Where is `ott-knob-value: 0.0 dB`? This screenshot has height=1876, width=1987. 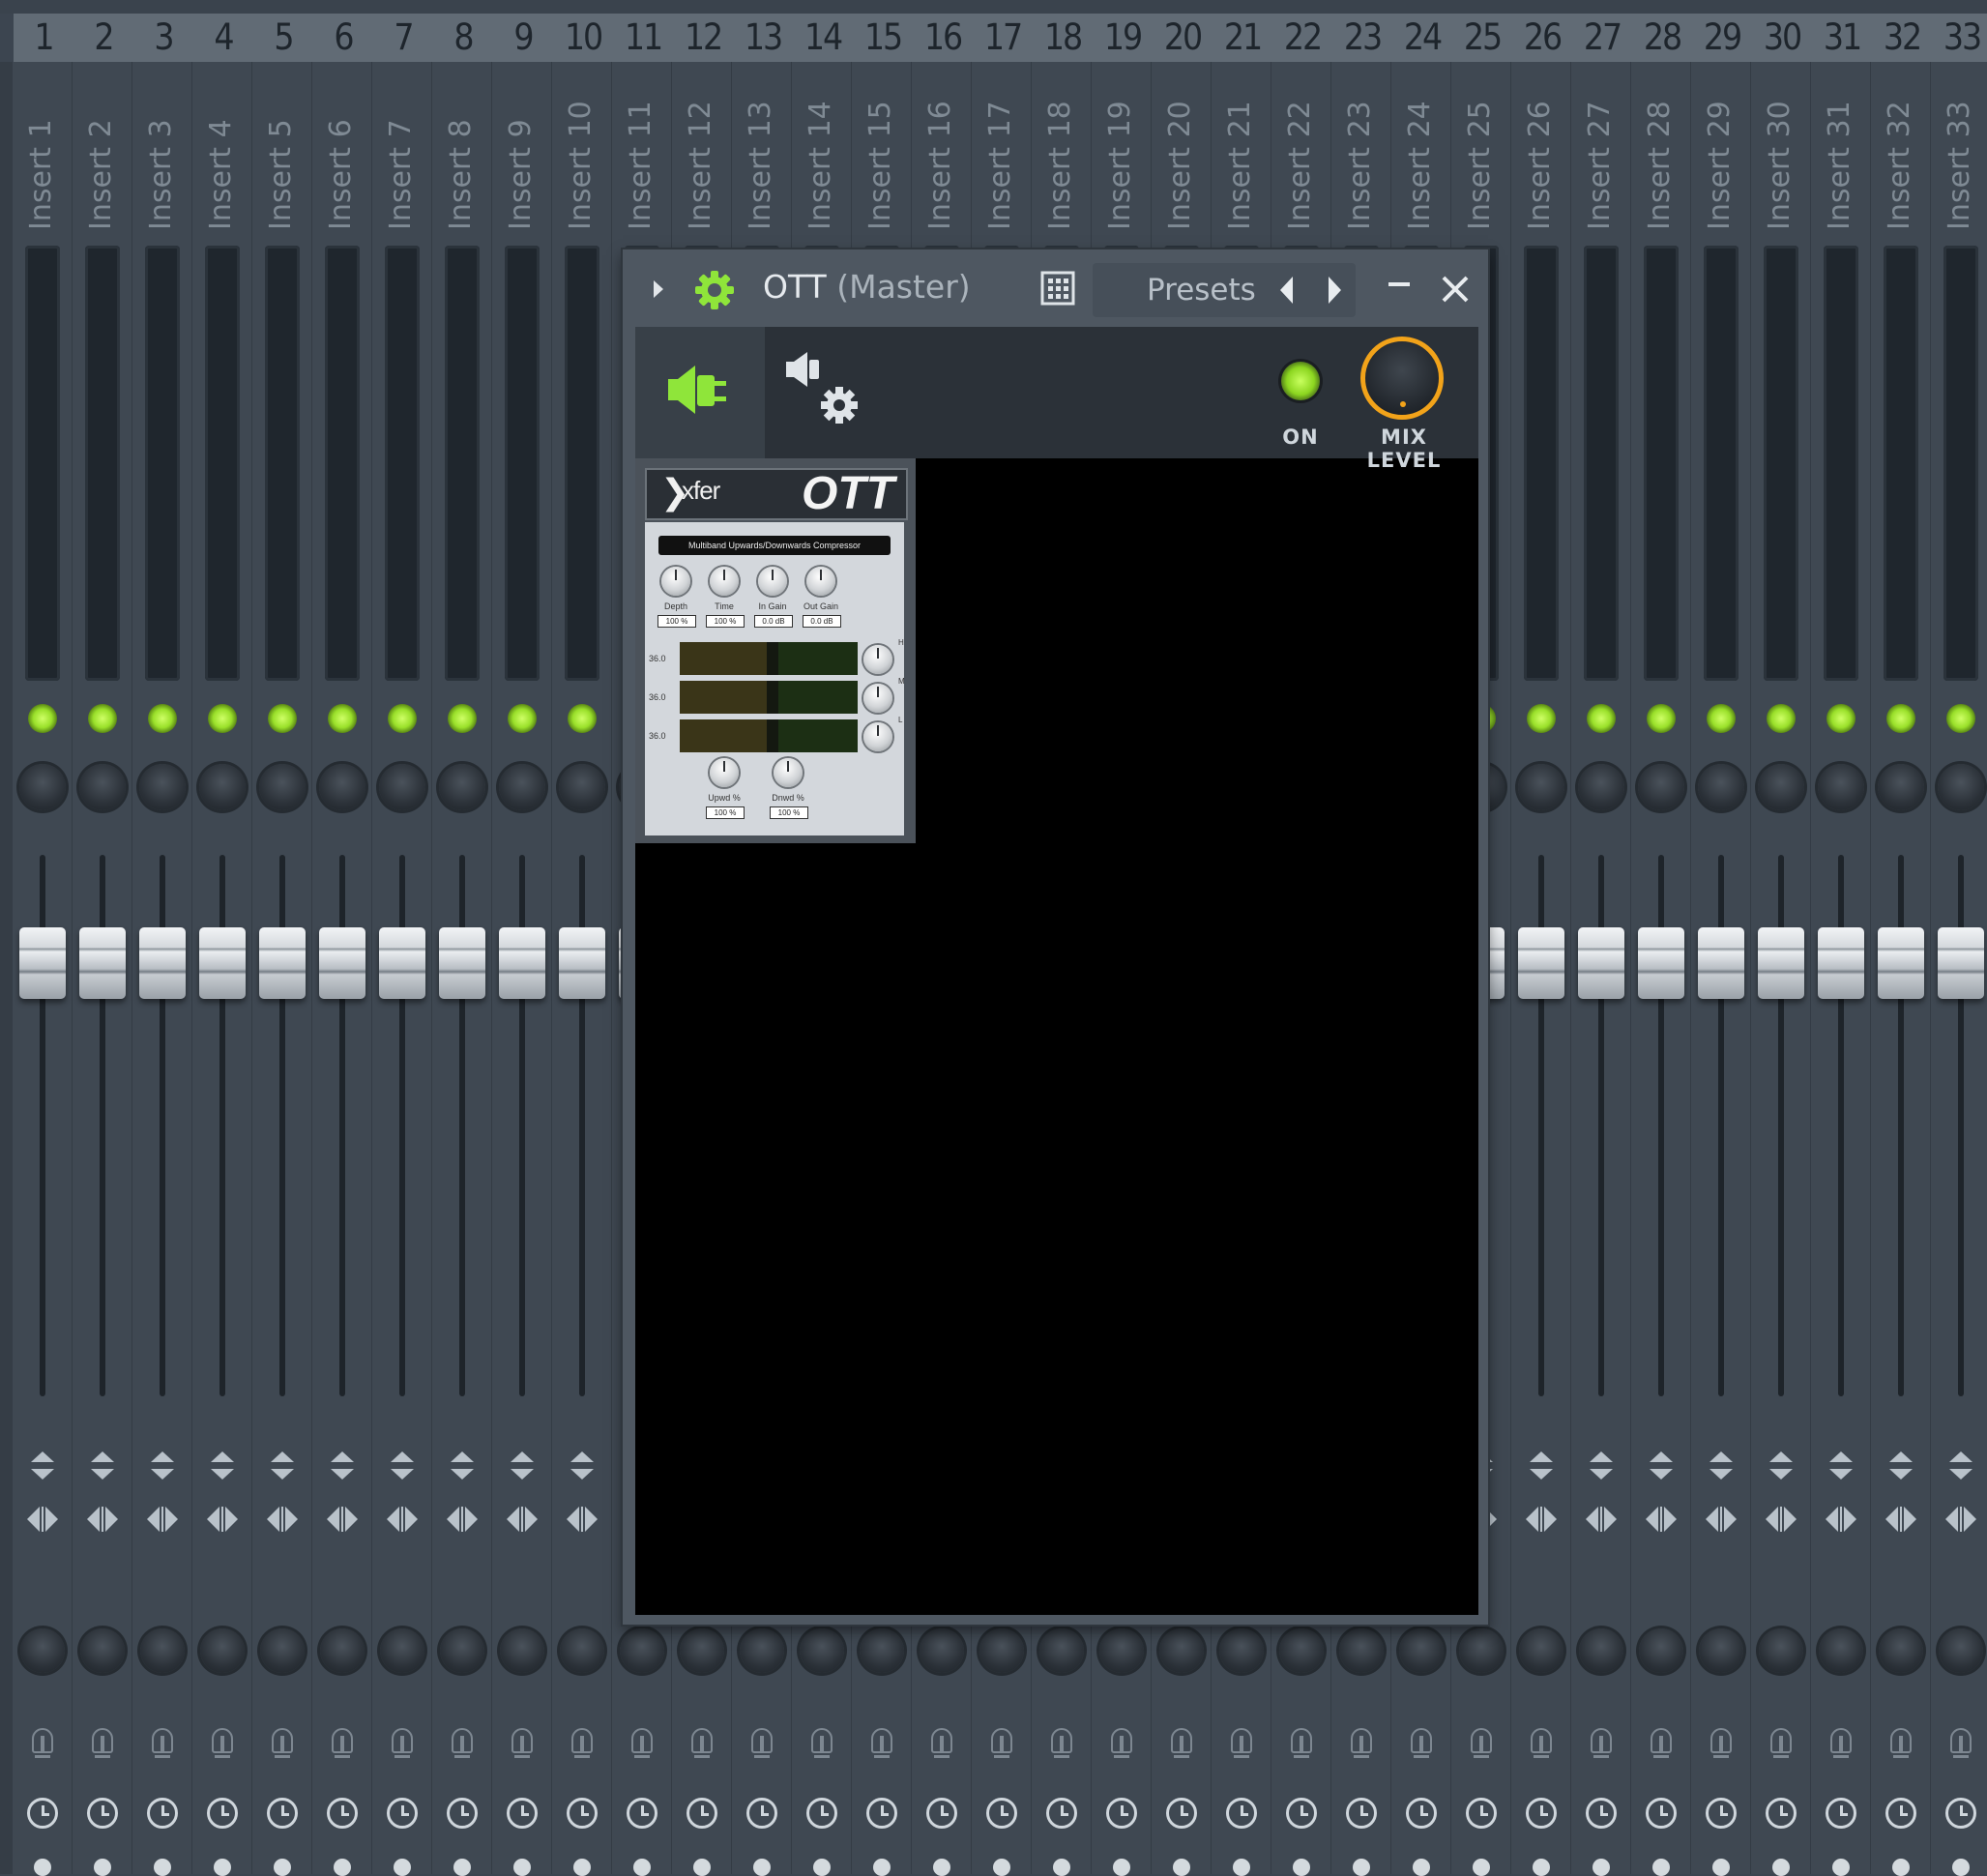
ott-knob-value: 0.0 dB is located at coordinates (773, 621).